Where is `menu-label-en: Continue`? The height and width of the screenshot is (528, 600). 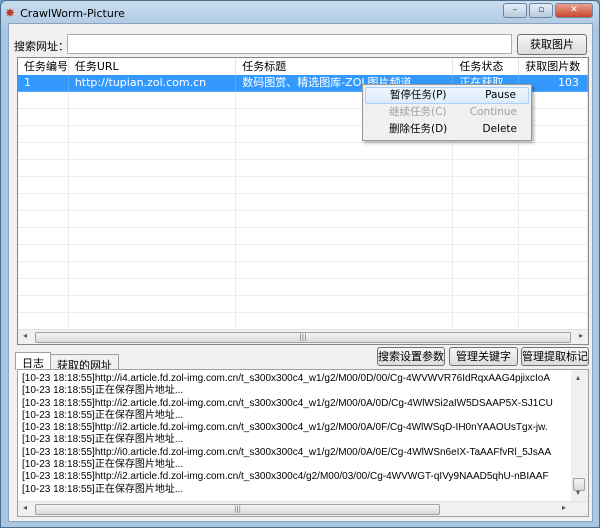 menu-label-en: Continue is located at coordinates (493, 112).